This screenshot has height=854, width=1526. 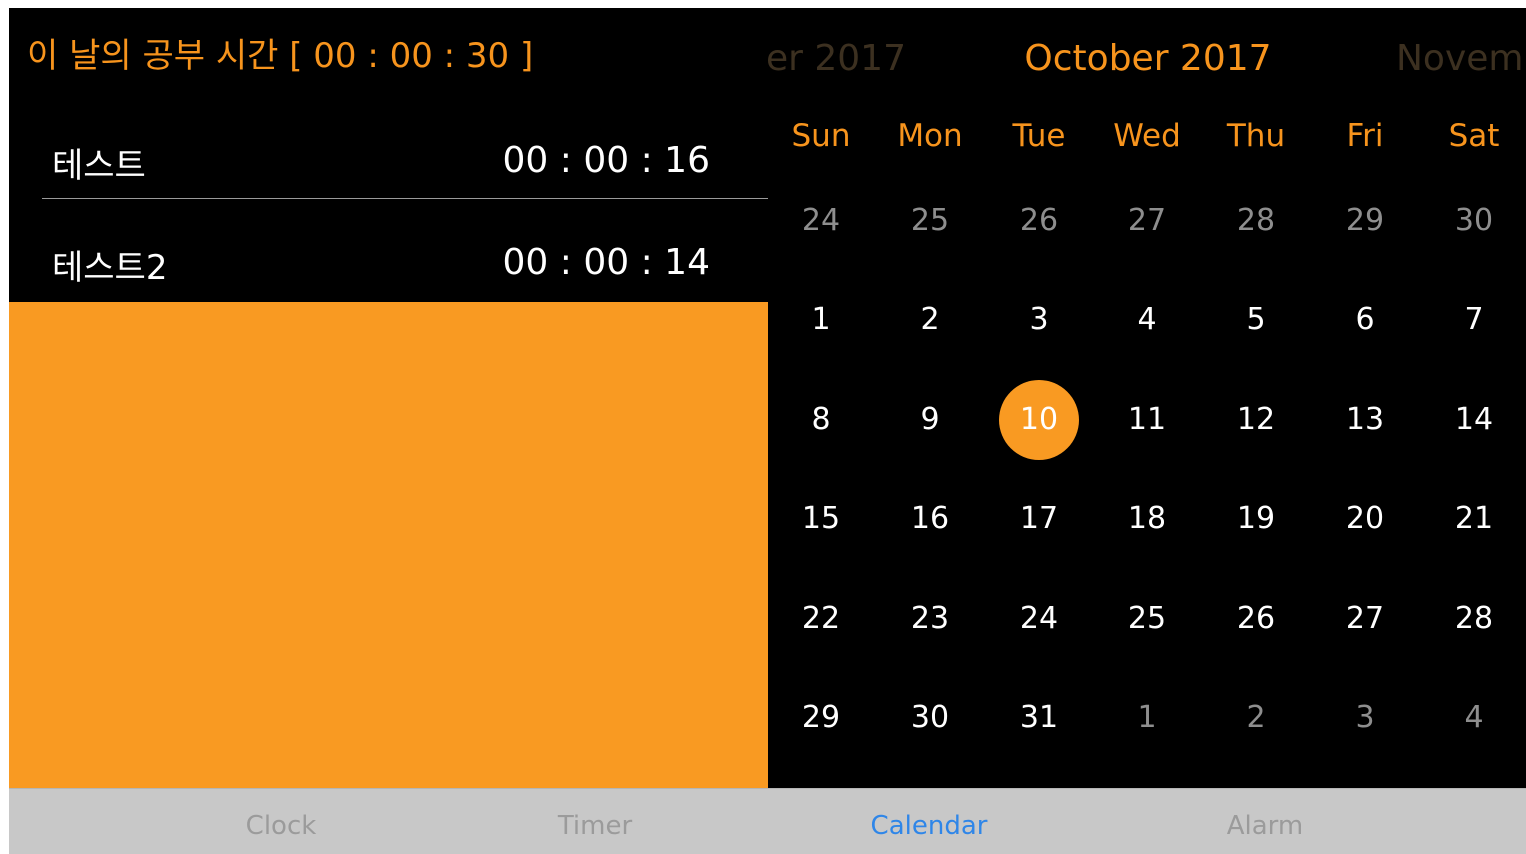 I want to click on calendar-day-adjacent-month: 28, so click(x=1256, y=221).